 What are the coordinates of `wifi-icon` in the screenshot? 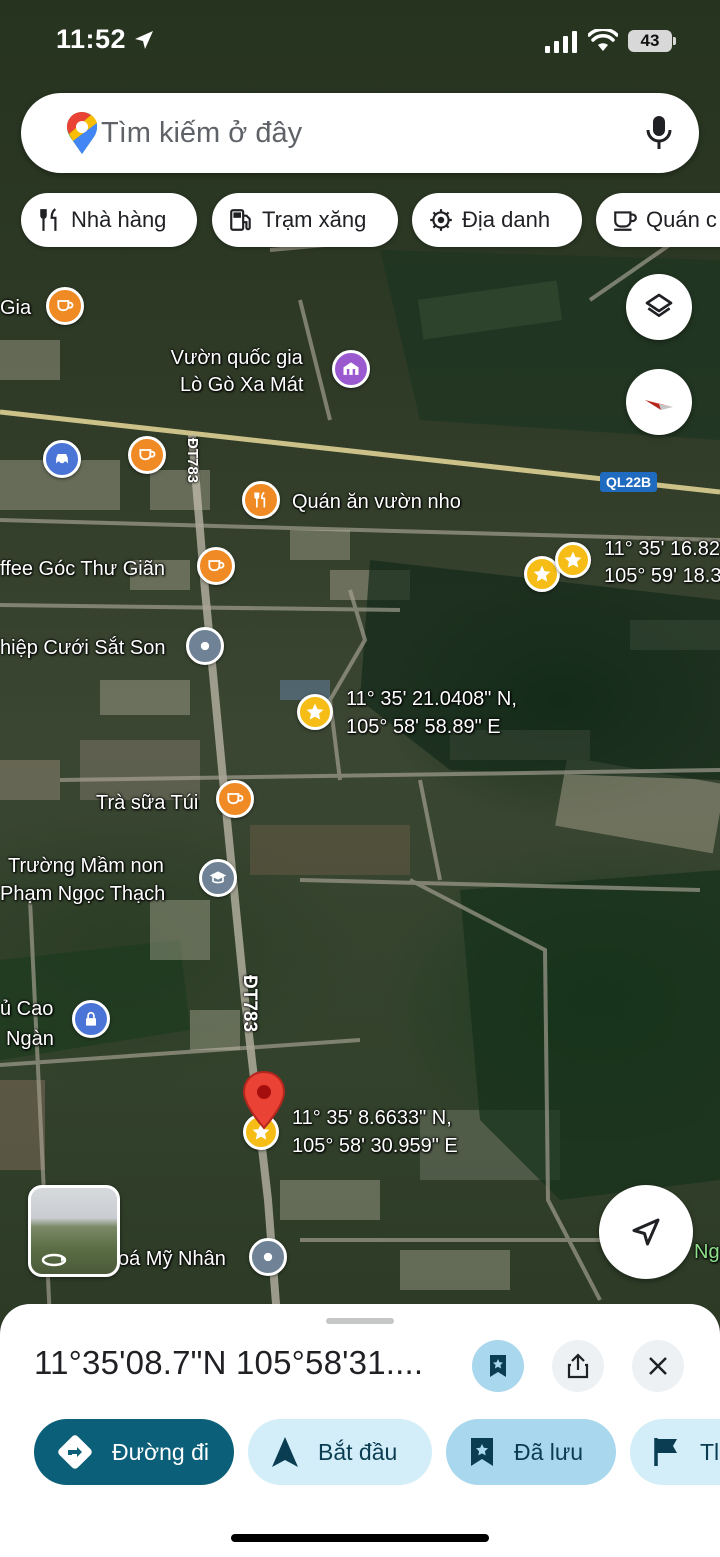 It's located at (603, 40).